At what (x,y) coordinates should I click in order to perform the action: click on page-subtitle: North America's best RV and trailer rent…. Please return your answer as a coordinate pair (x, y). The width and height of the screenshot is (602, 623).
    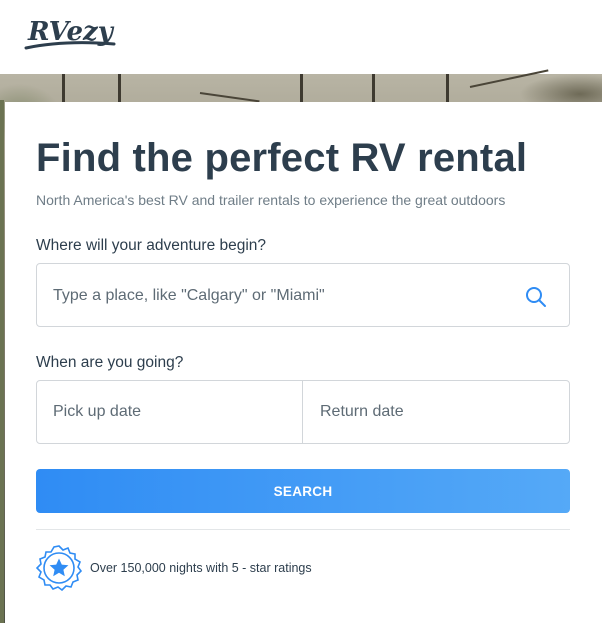
    Looking at the image, I should click on (271, 200).